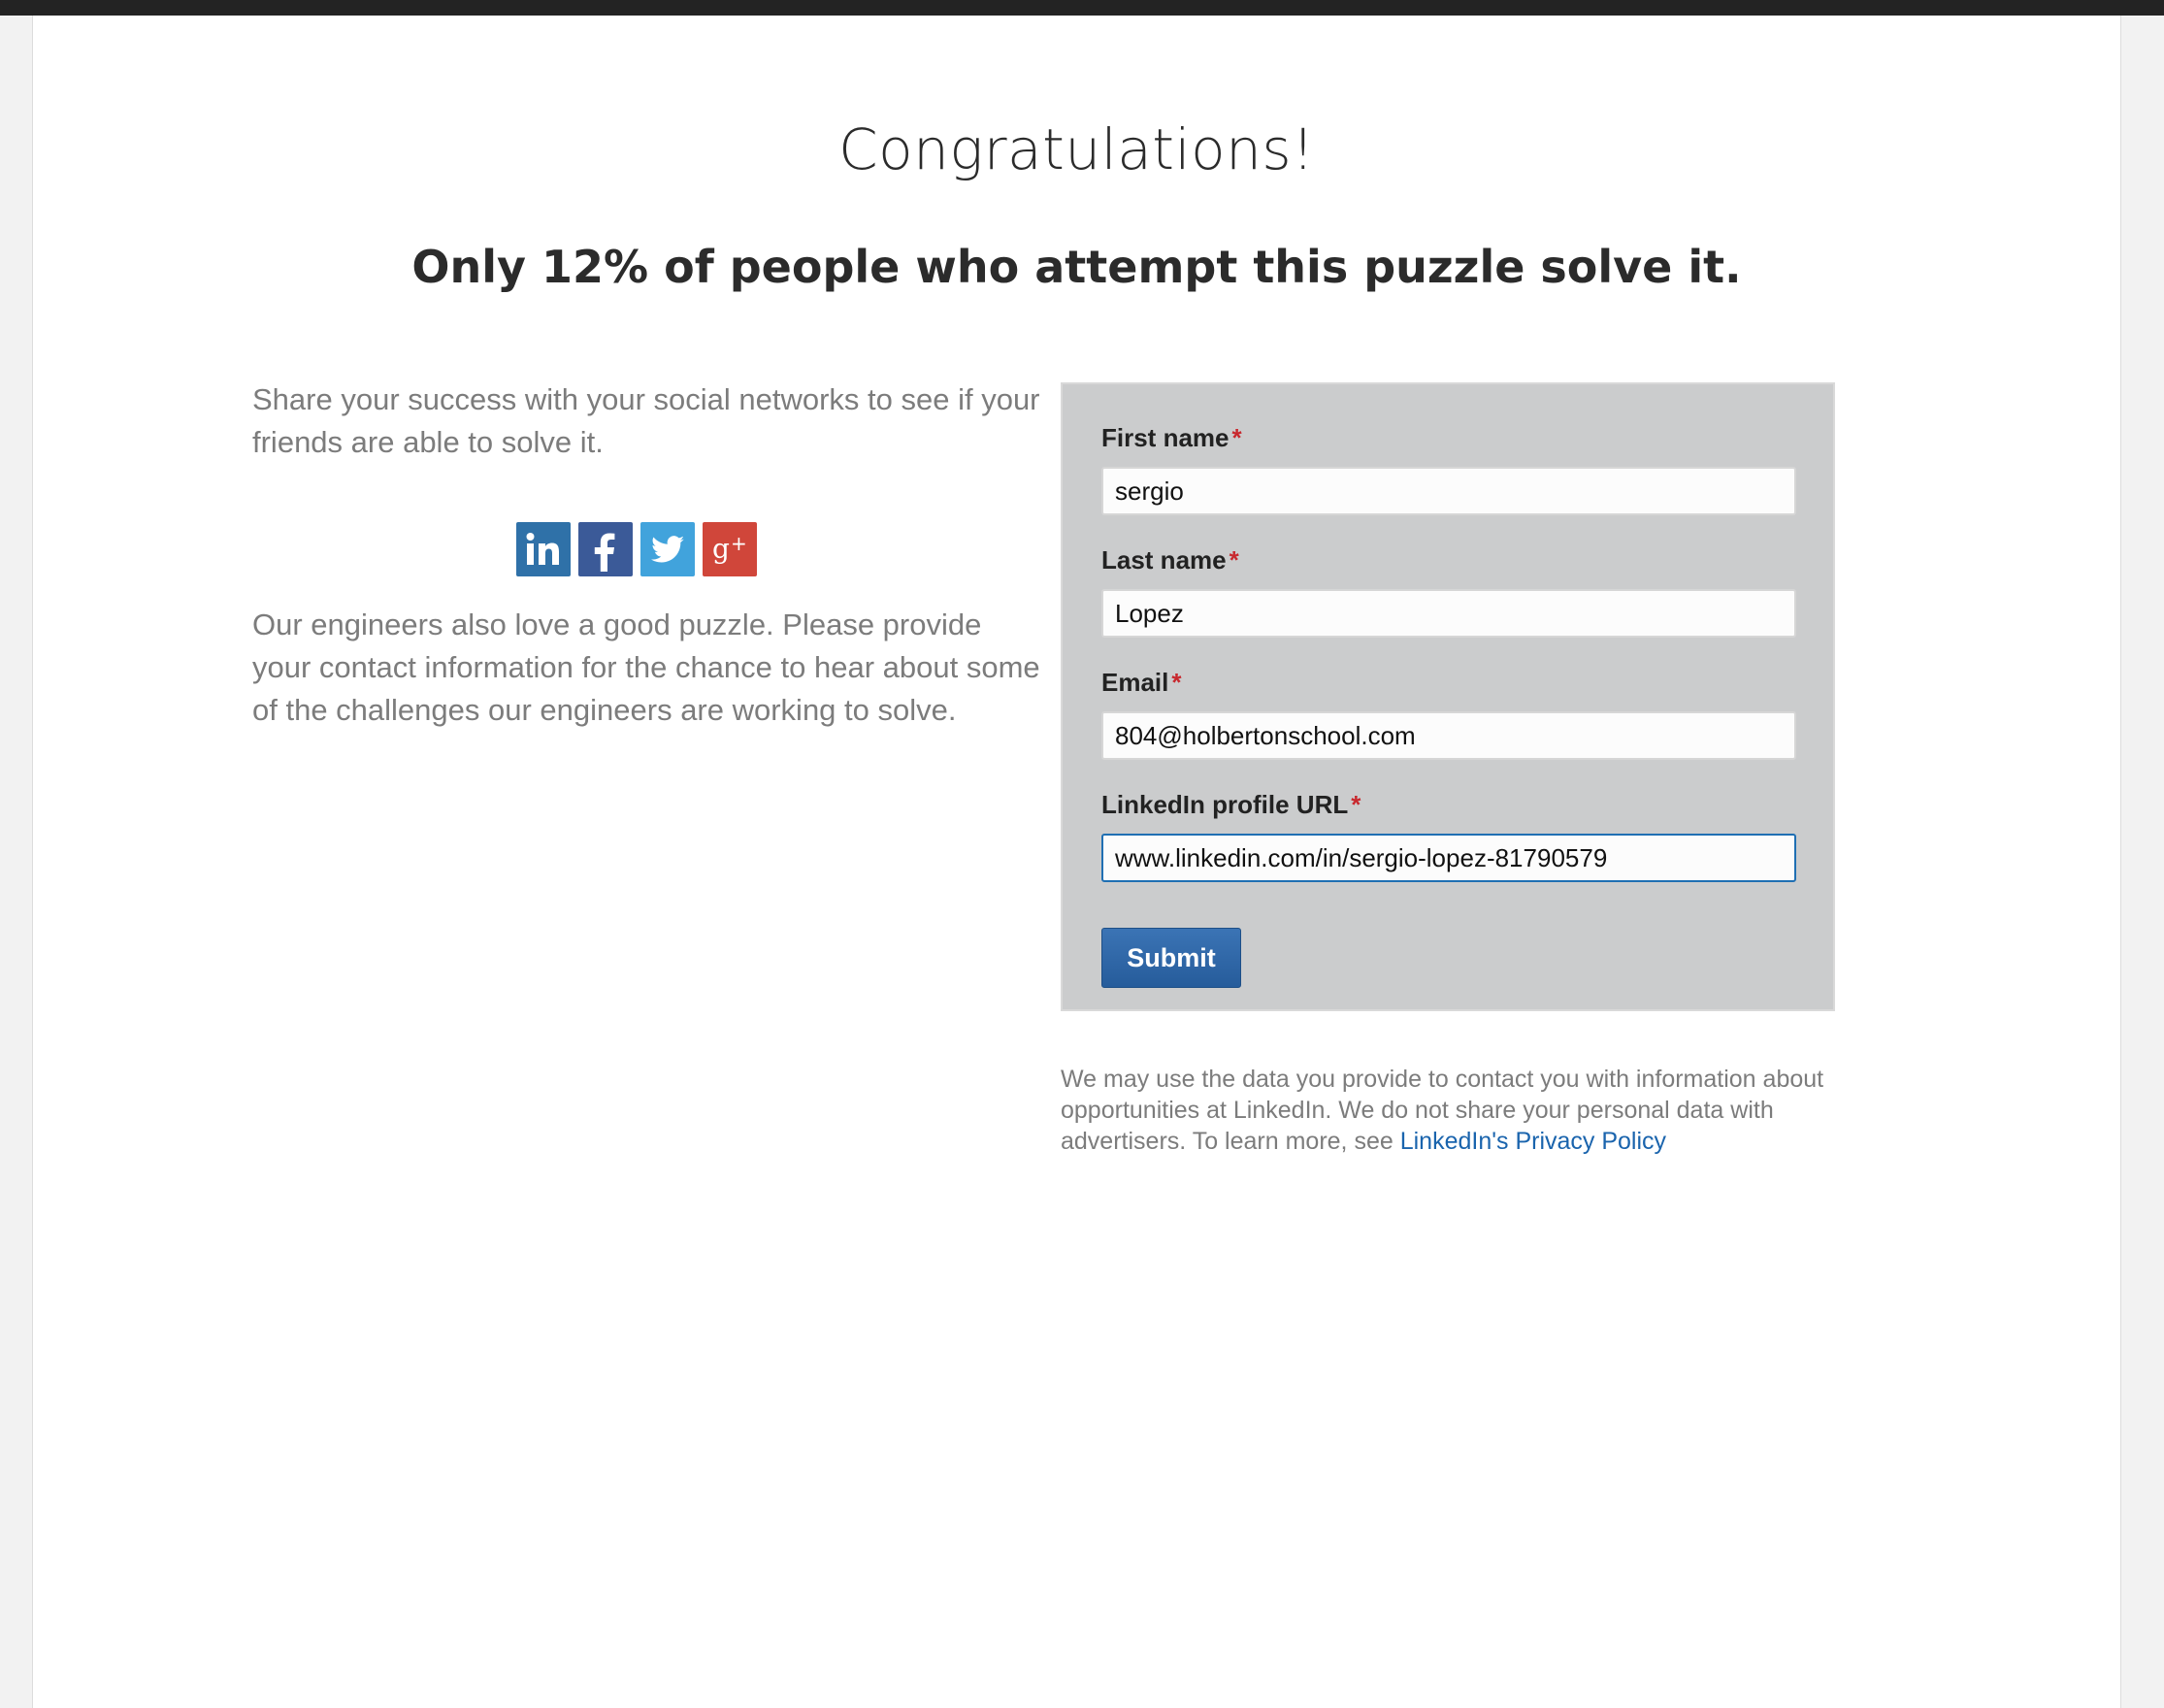  Describe the element at coordinates (1448, 735) in the screenshot. I see `email-field` at that location.